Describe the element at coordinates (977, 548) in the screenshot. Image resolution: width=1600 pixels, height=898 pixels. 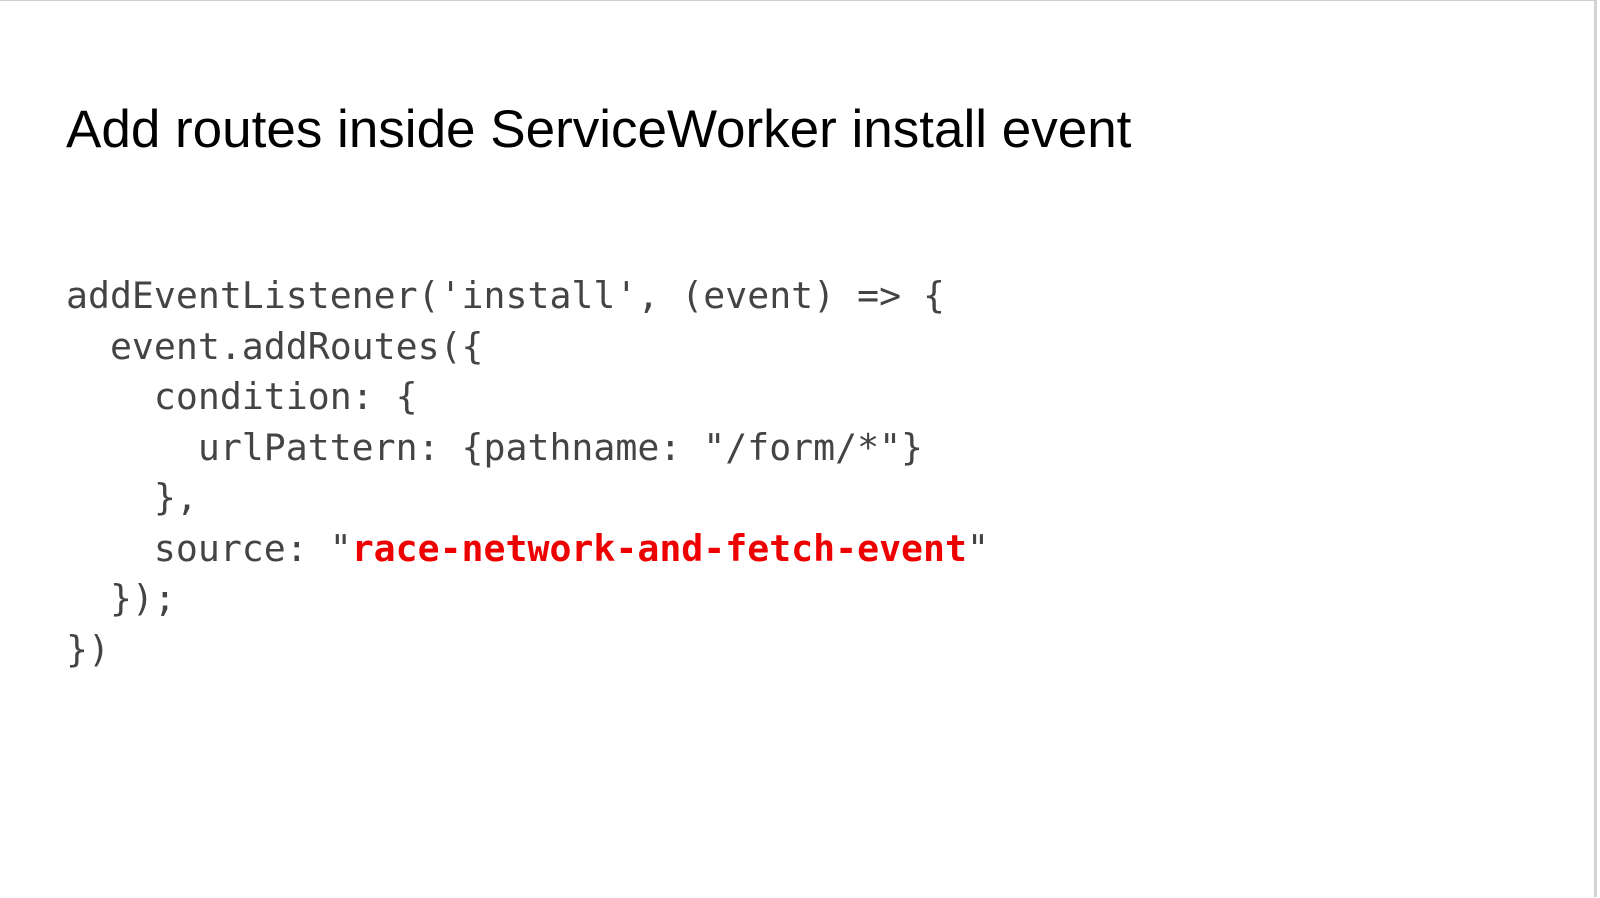
I see `source-value-close-quote: "` at that location.